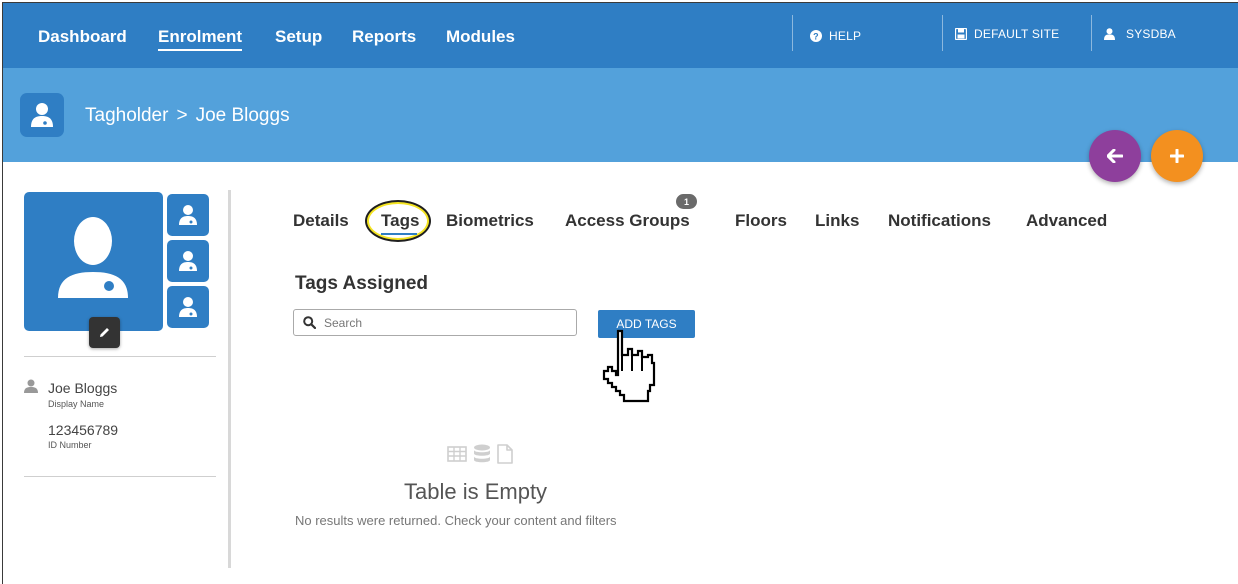  I want to click on tab-floors: Floors, so click(761, 221).